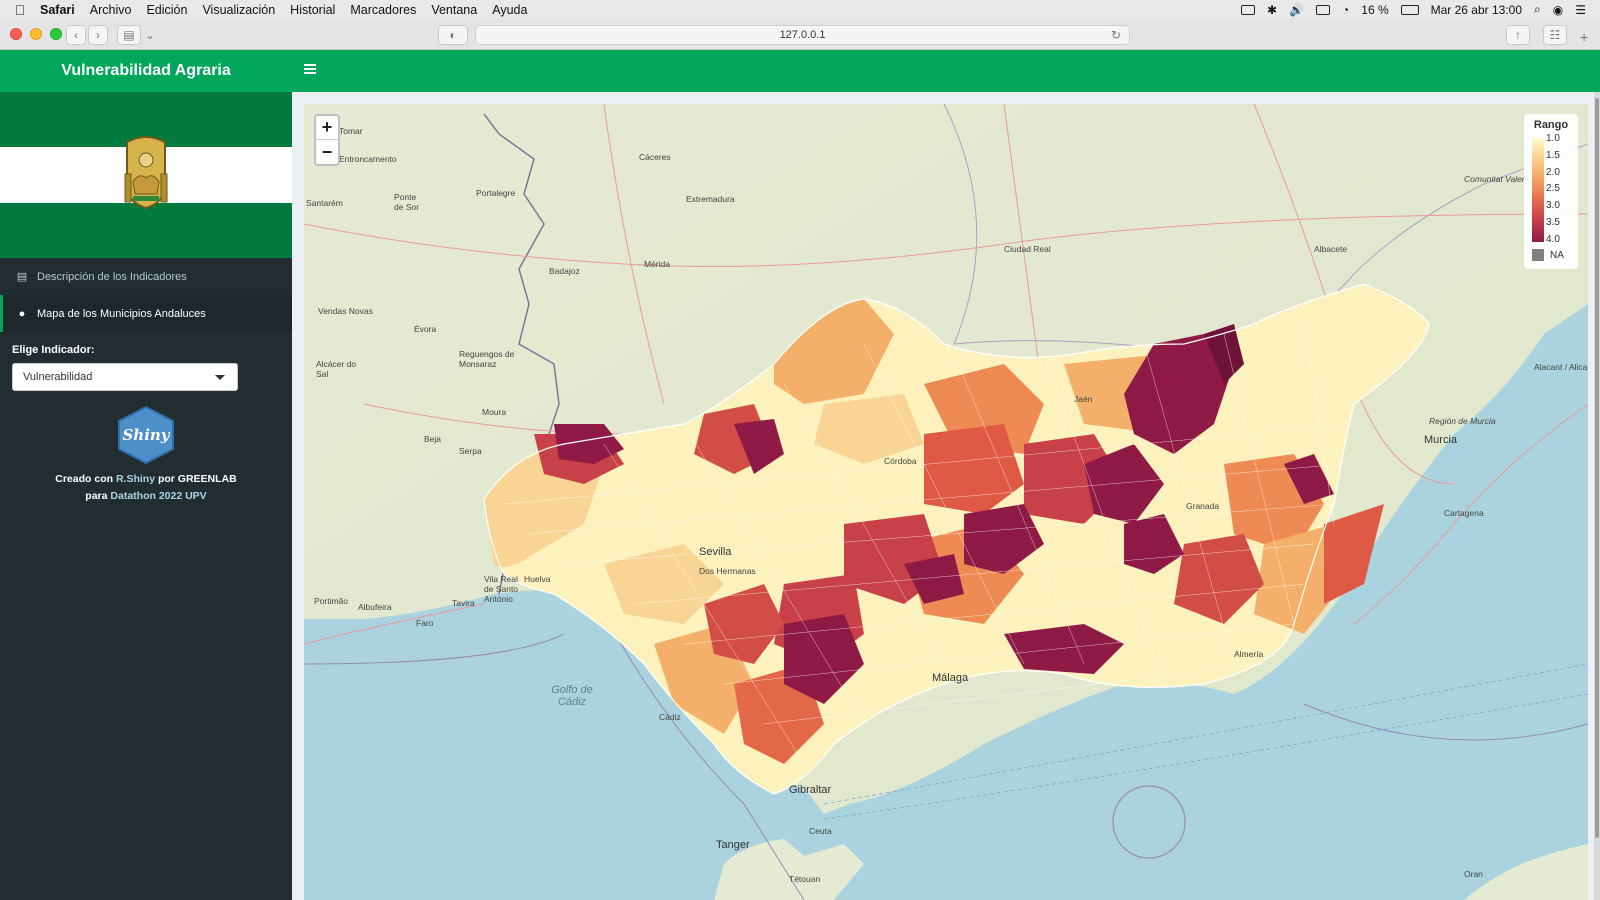 The width and height of the screenshot is (1600, 900). What do you see at coordinates (1553, 172) in the screenshot?
I see `legend-tick: 2.0` at bounding box center [1553, 172].